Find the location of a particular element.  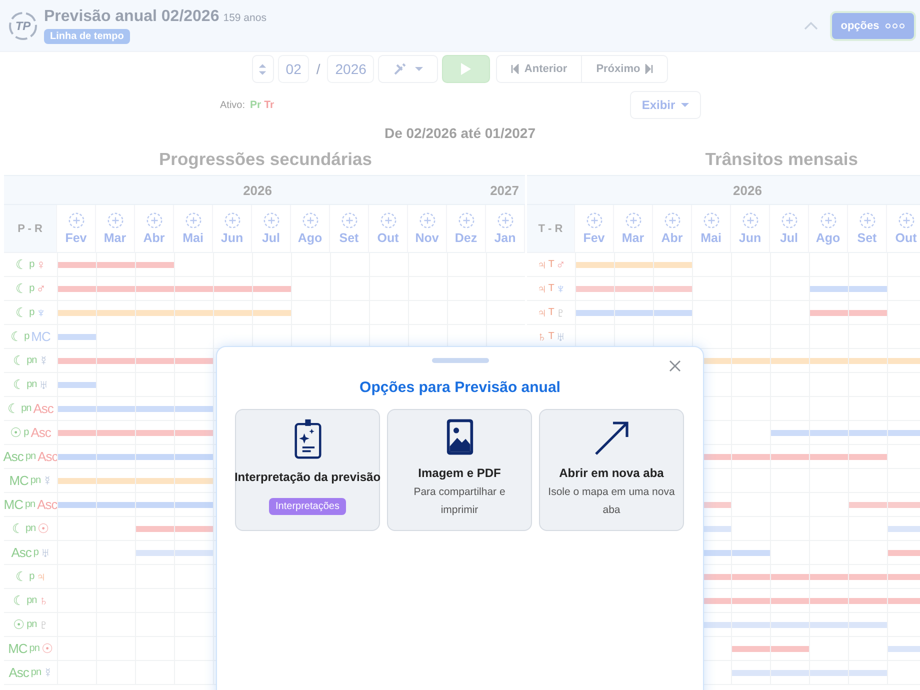

tools-dropdown is located at coordinates (408, 69).